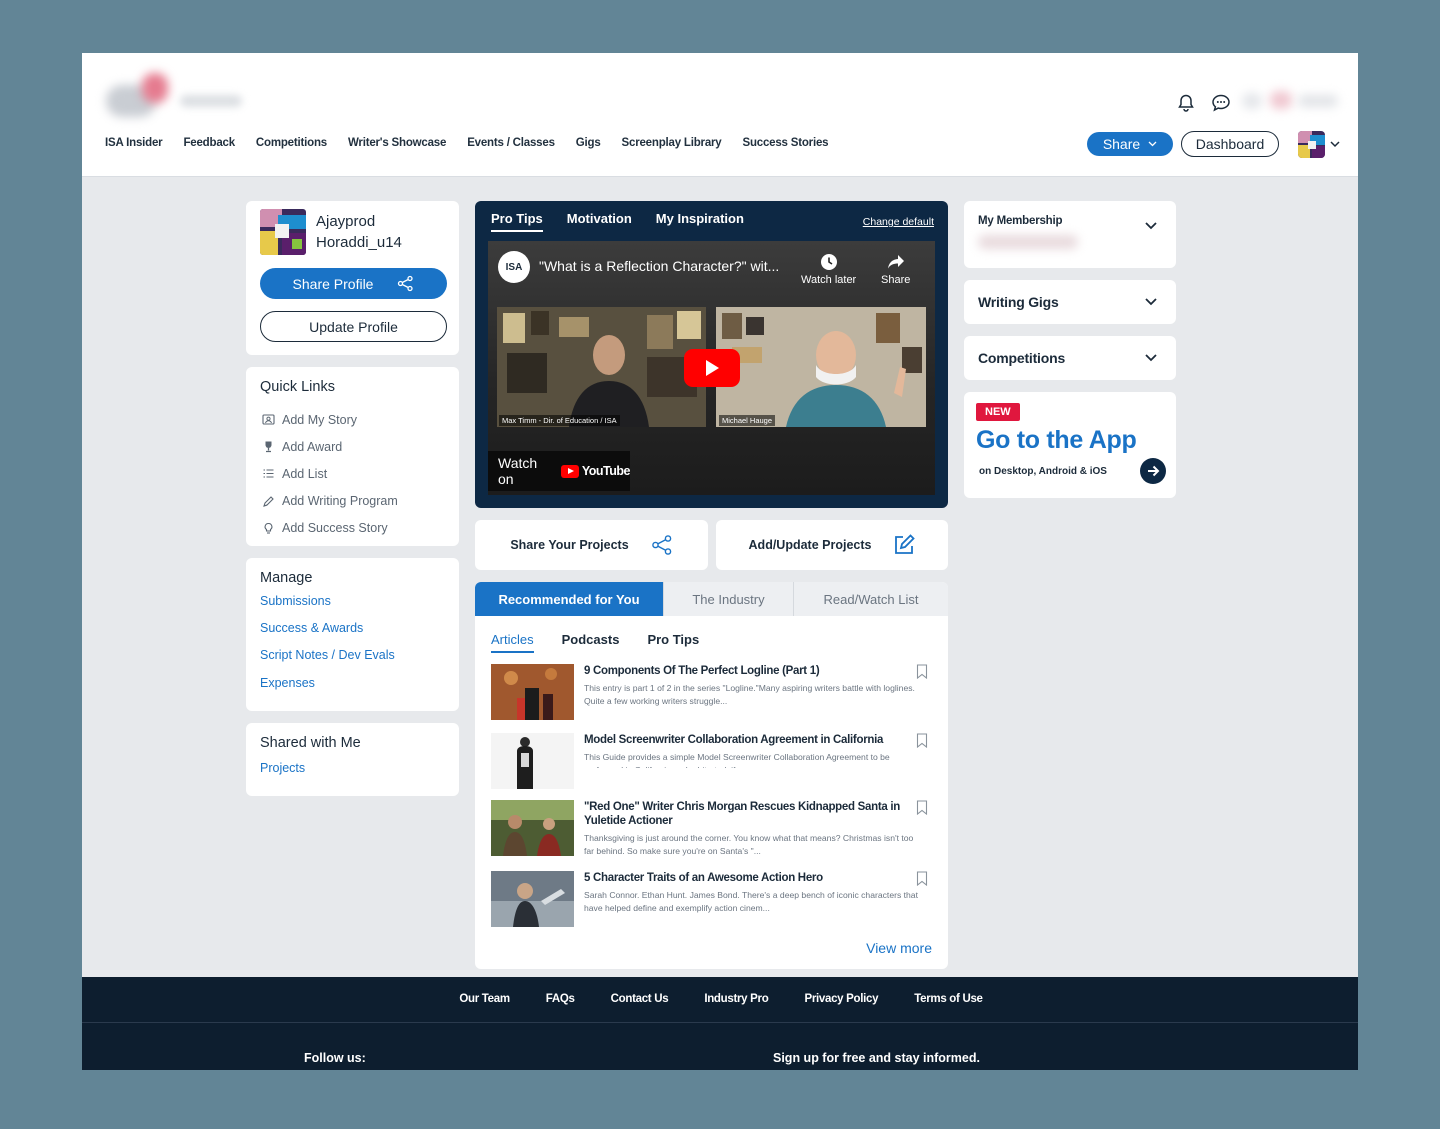 This screenshot has height=1129, width=1440. Describe the element at coordinates (268, 447) in the screenshot. I see `trophy-icon` at that location.